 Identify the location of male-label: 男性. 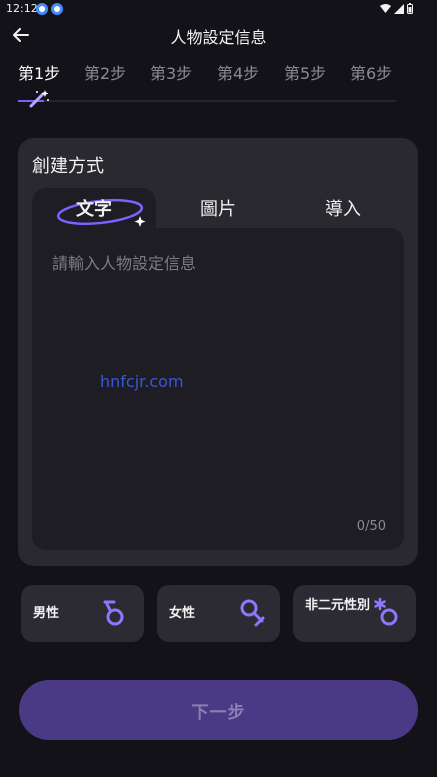
(46, 613).